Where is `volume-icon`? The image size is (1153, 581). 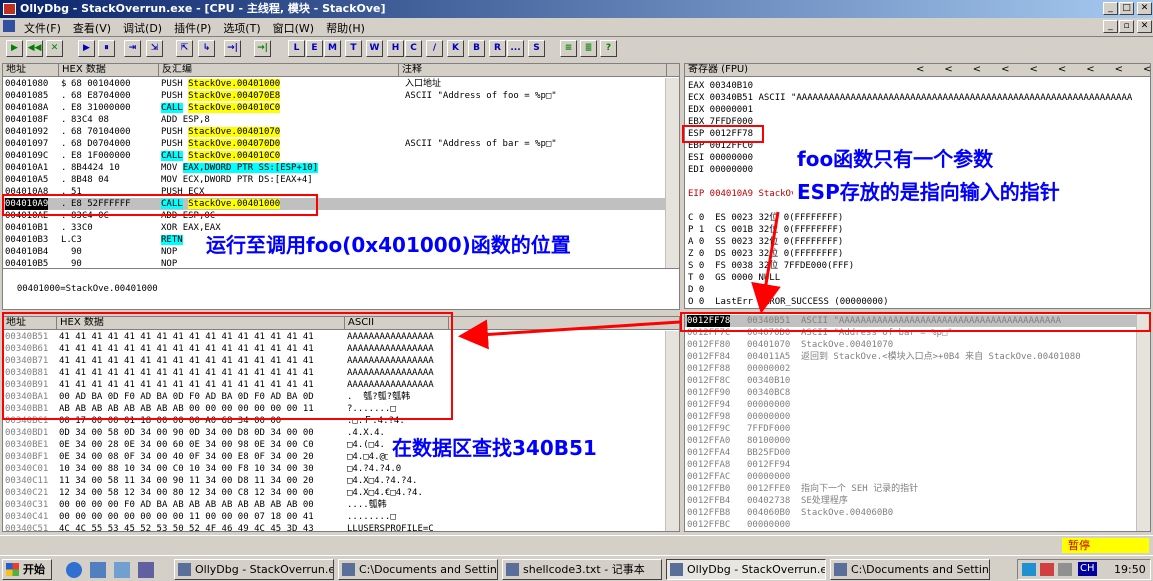
volume-icon is located at coordinates (1065, 569).